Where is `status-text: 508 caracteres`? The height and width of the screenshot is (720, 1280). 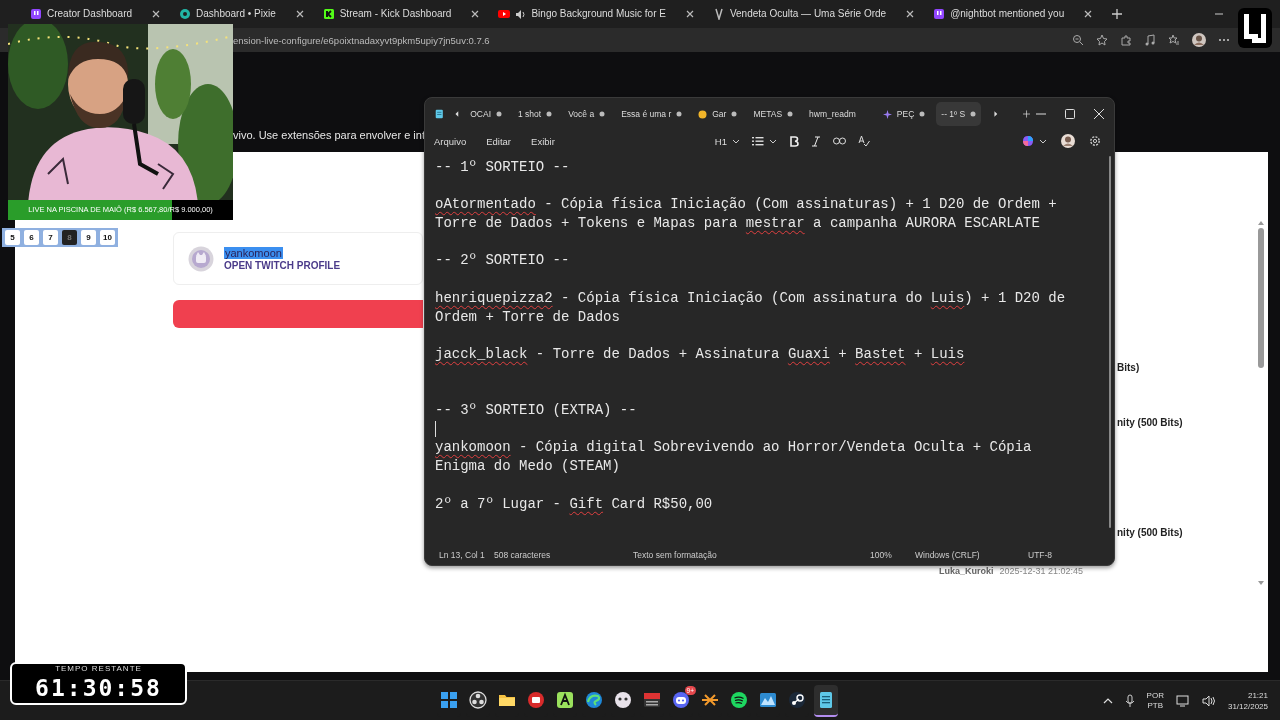 status-text: 508 caracteres is located at coordinates (523, 554).